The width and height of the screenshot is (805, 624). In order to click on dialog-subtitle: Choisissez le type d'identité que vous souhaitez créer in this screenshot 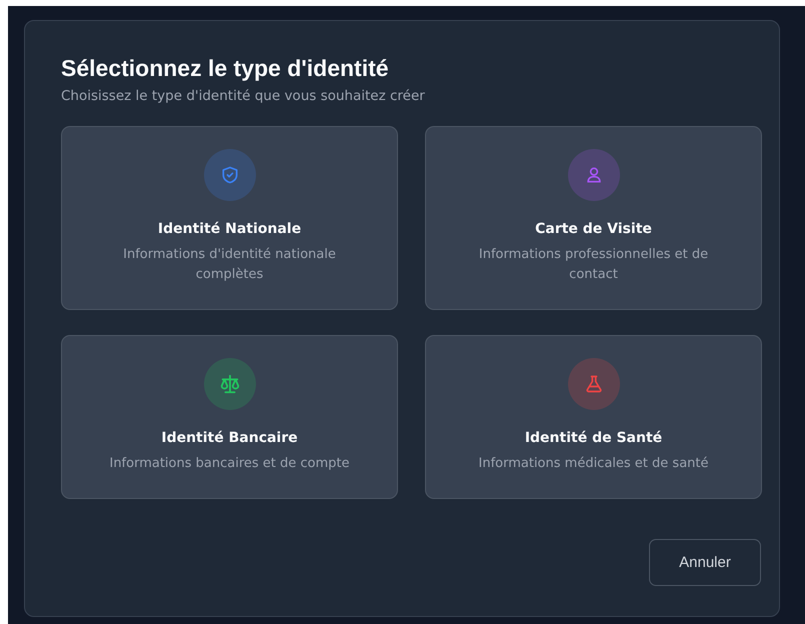, I will do `click(243, 96)`.